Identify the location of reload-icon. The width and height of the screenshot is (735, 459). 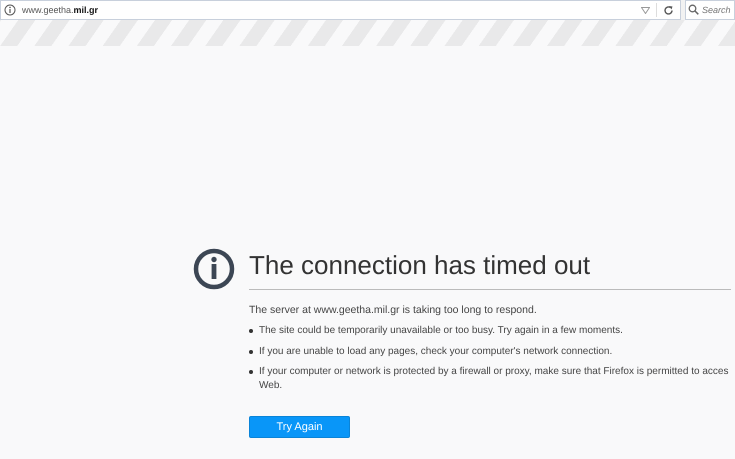
(668, 10).